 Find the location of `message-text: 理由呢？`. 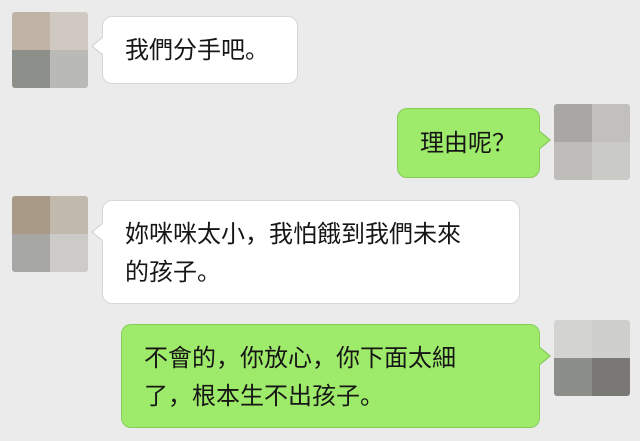

message-text: 理由呢？ is located at coordinates (468, 143).